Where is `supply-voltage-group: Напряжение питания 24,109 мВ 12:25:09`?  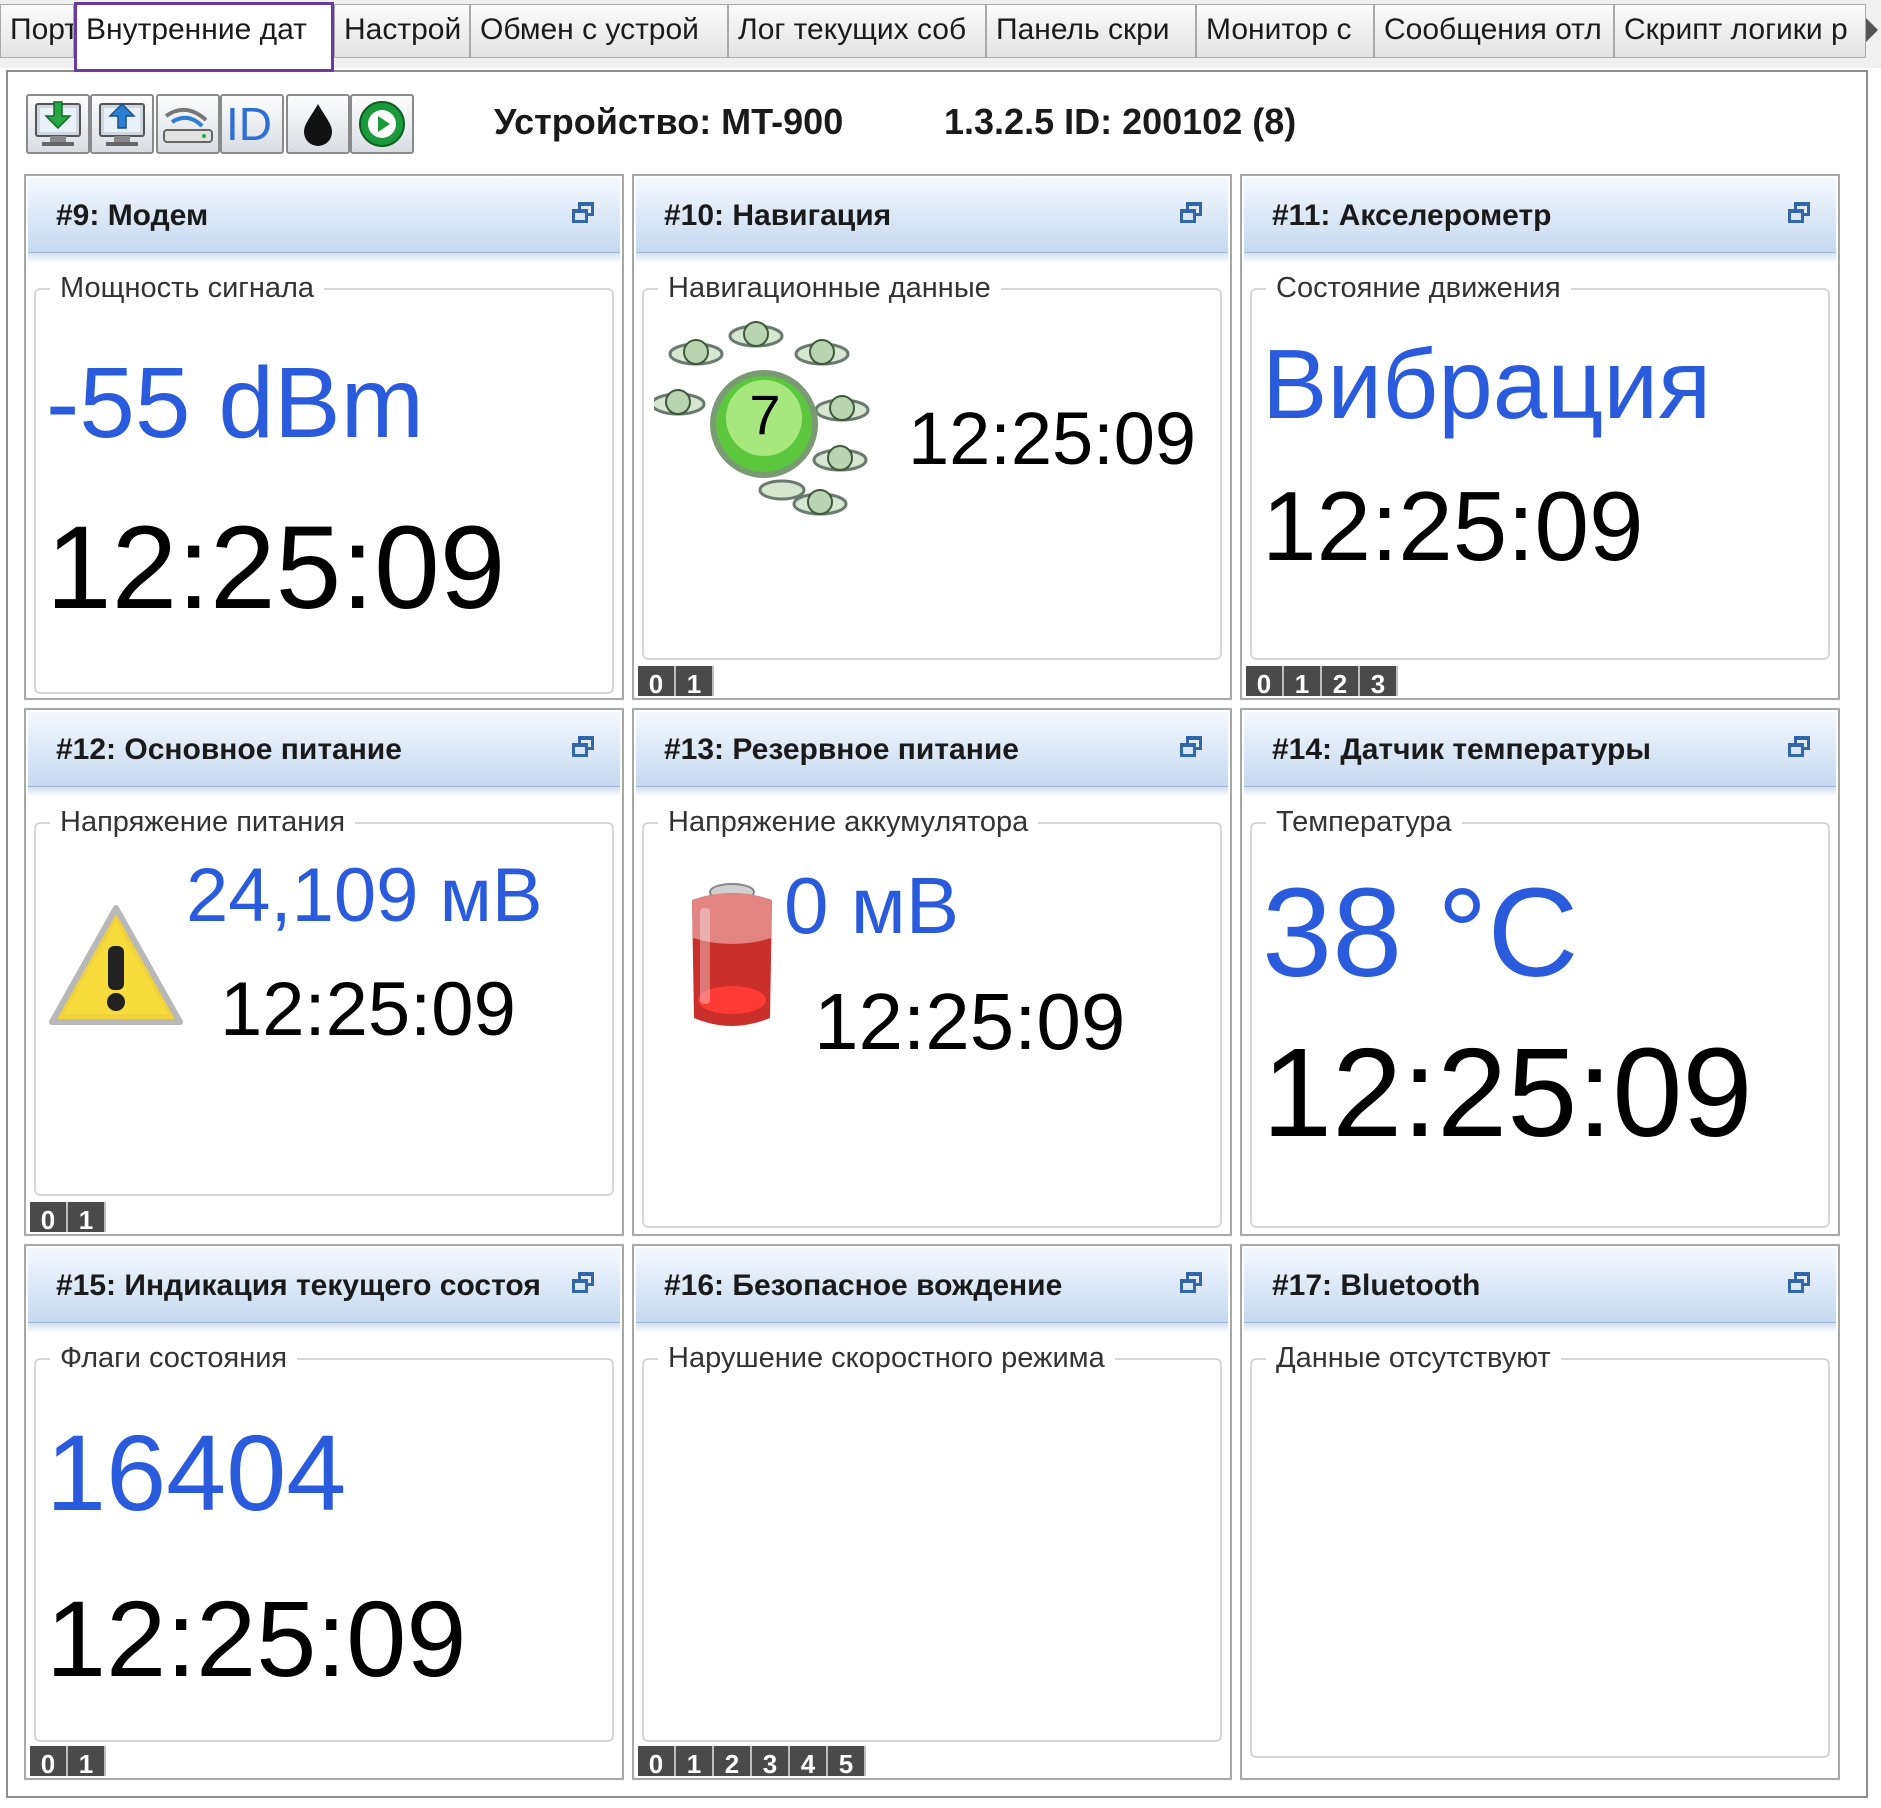
supply-voltage-group: Напряжение питания 24,109 мВ 12:25:09 is located at coordinates (324, 999).